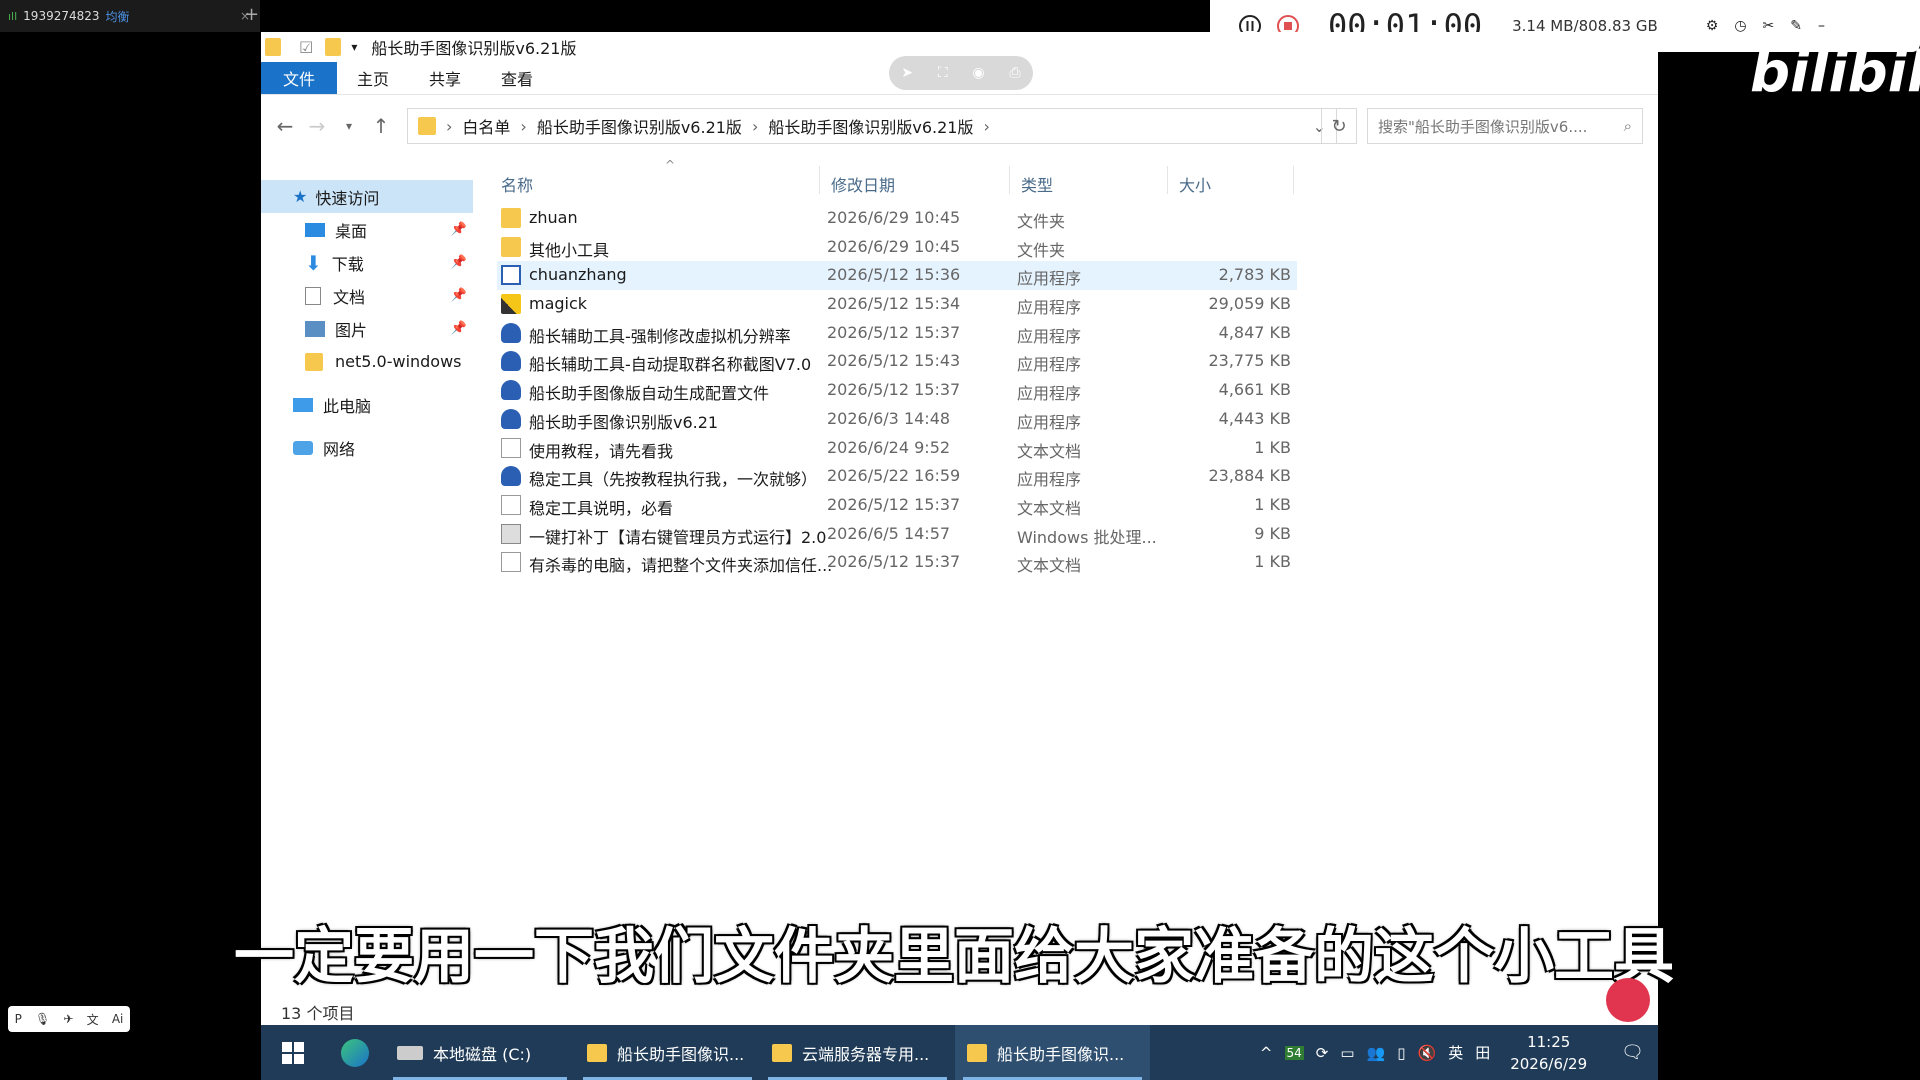 The width and height of the screenshot is (1920, 1080). Describe the element at coordinates (517, 78) in the screenshot. I see `tab-view: 查看` at that location.